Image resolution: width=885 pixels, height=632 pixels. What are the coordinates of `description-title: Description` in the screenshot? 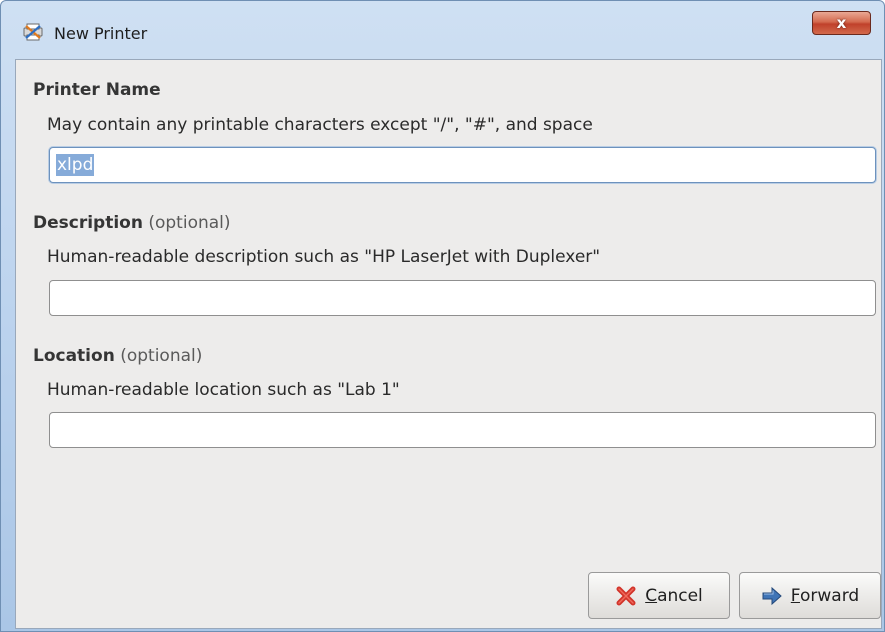 It's located at (88, 223).